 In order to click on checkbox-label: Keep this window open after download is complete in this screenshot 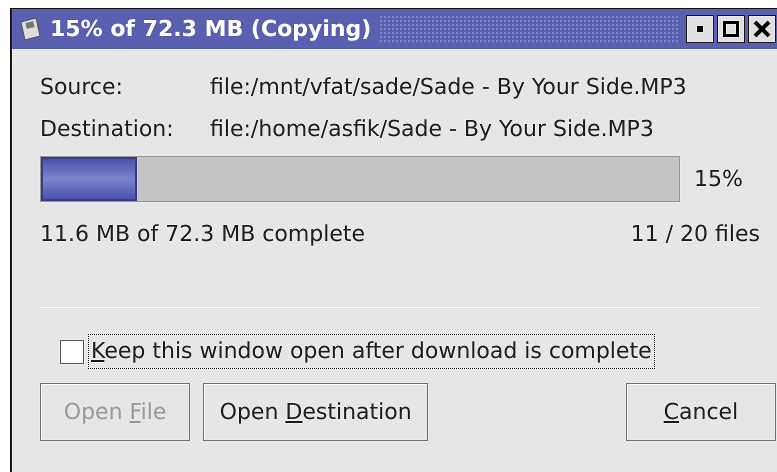, I will do `click(371, 351)`.